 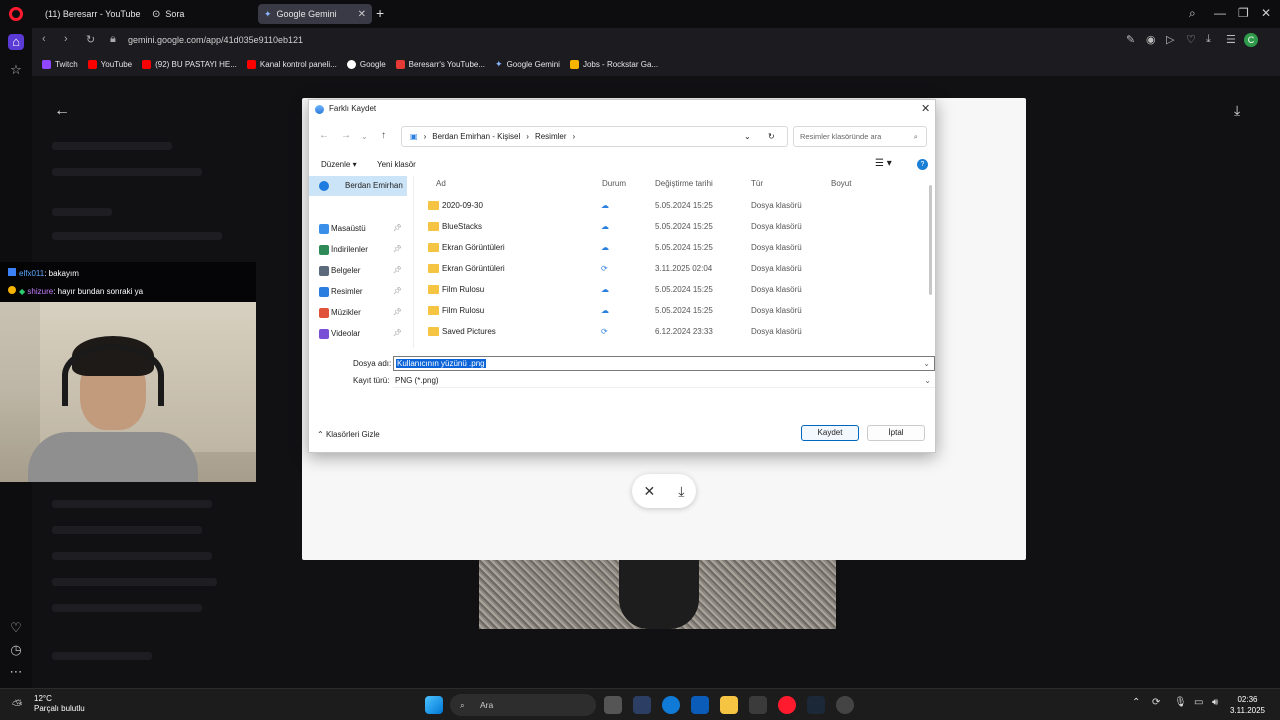 What do you see at coordinates (771, 136) in the screenshot?
I see `refresh-icon: ↻` at bounding box center [771, 136].